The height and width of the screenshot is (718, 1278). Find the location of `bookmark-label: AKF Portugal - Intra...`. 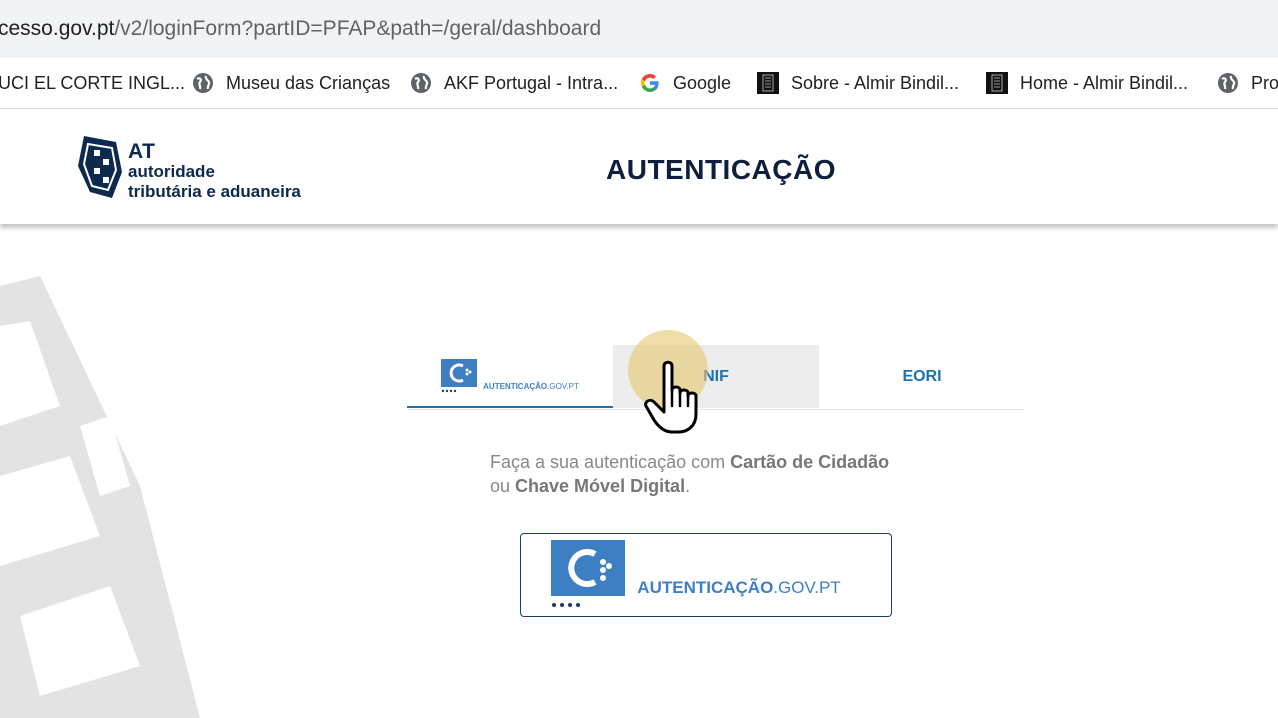

bookmark-label: AKF Portugal - Intra... is located at coordinates (531, 82).